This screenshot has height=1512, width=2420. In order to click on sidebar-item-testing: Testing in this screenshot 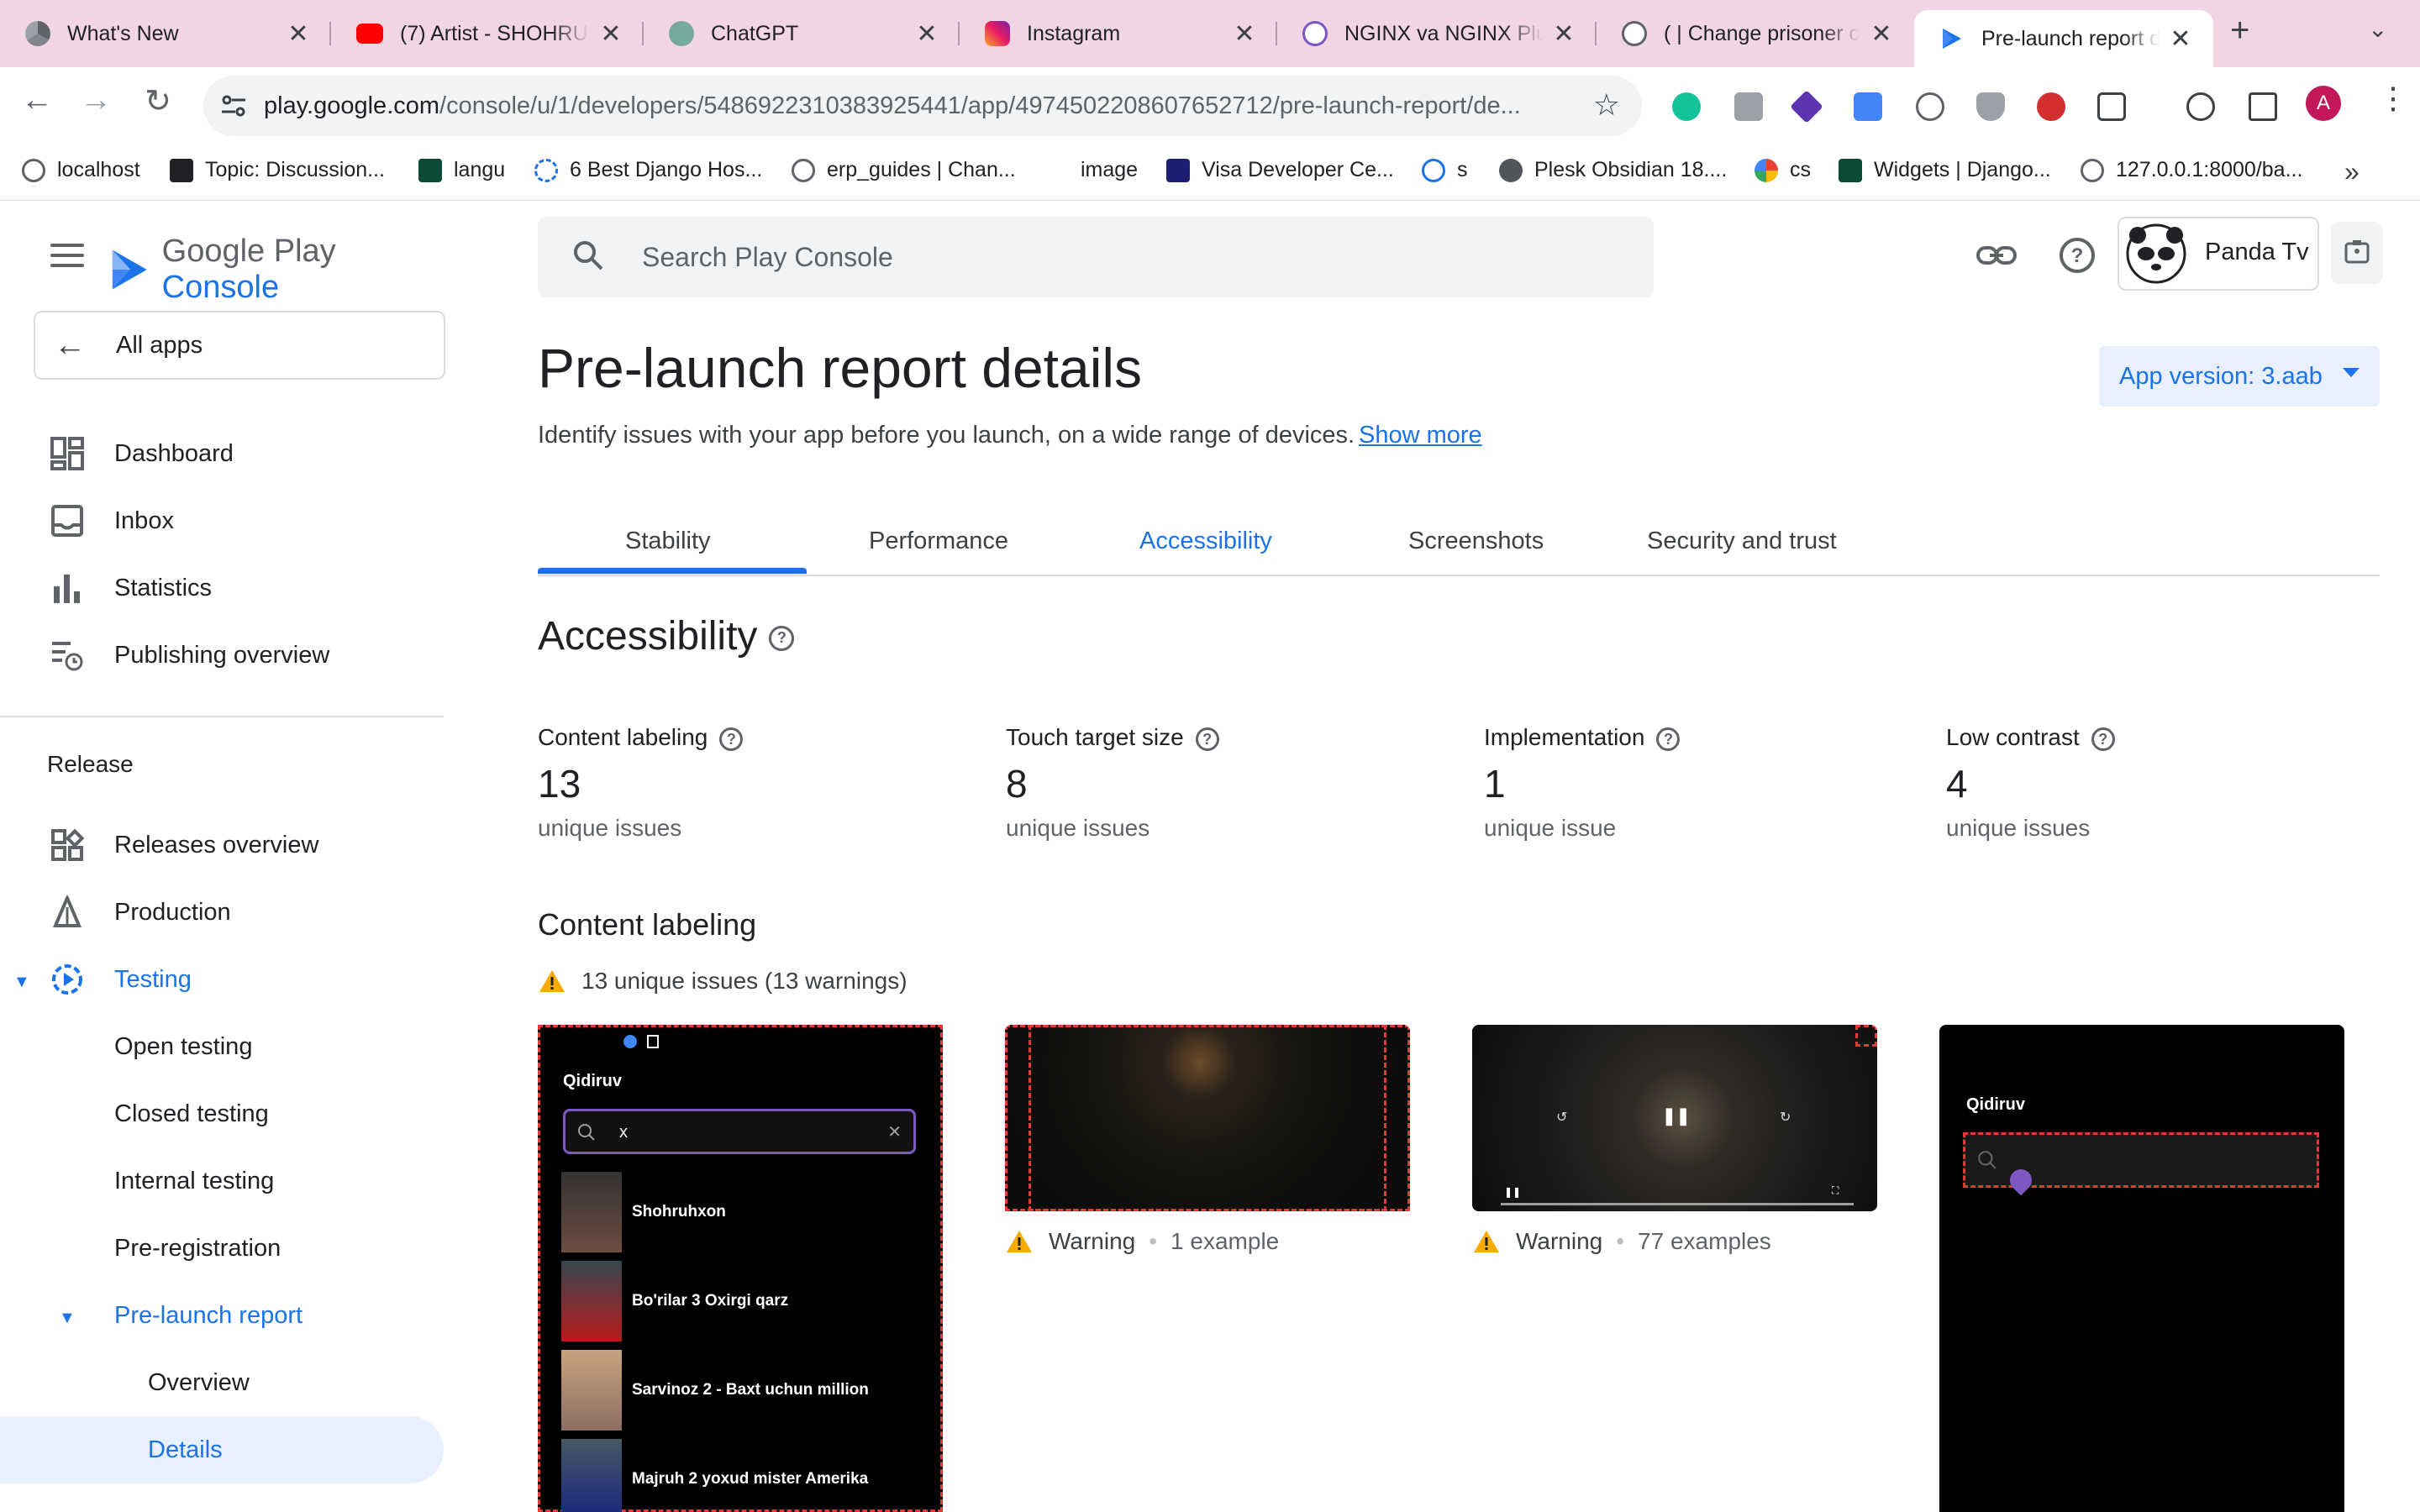, I will do `click(227, 979)`.